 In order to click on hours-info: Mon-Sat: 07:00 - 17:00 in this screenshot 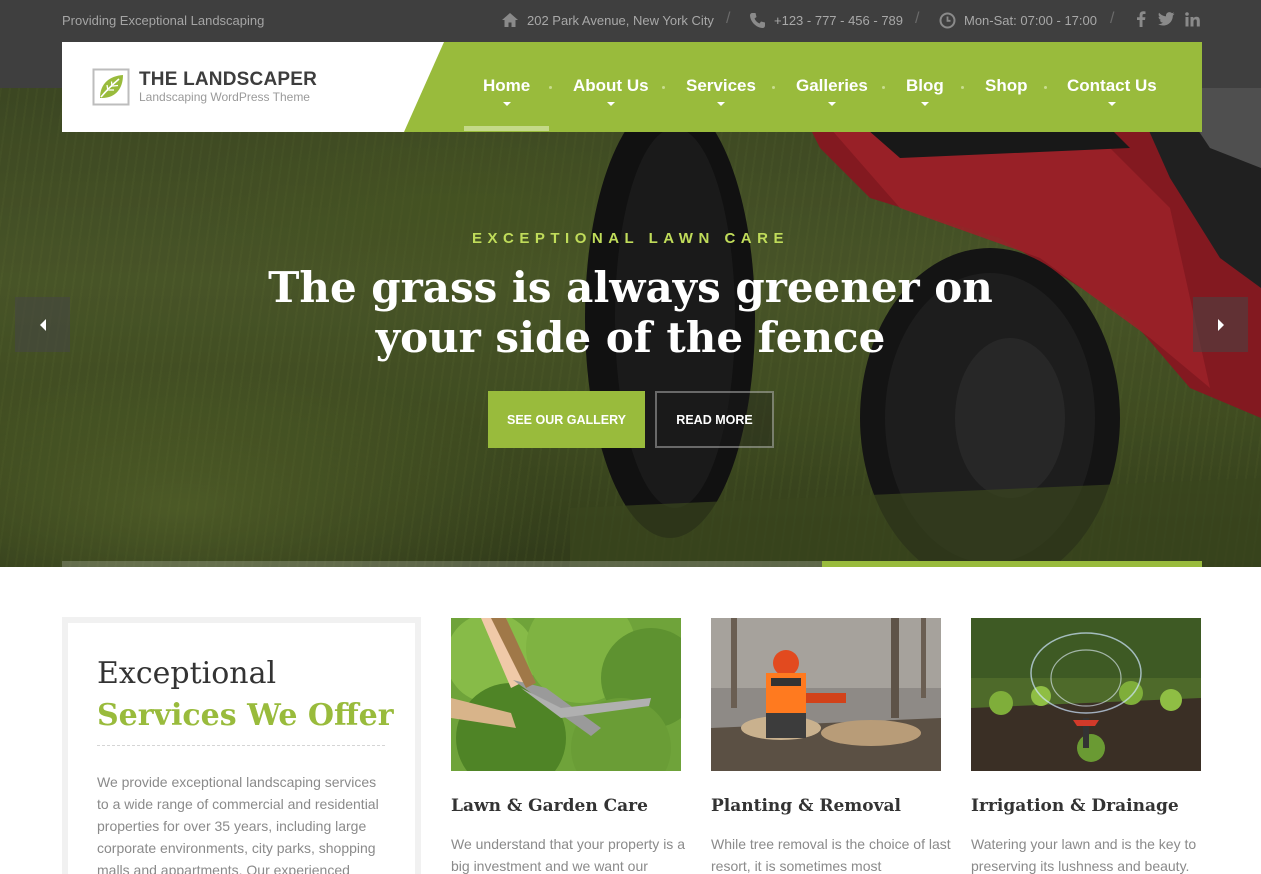, I will do `click(1018, 20)`.